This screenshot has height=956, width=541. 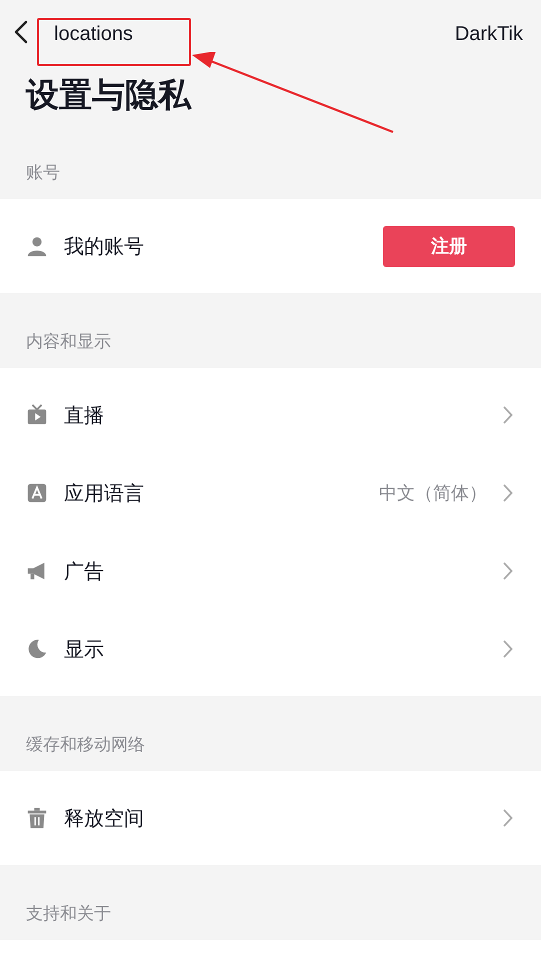 What do you see at coordinates (84, 649) in the screenshot?
I see `row-label: 显示` at bounding box center [84, 649].